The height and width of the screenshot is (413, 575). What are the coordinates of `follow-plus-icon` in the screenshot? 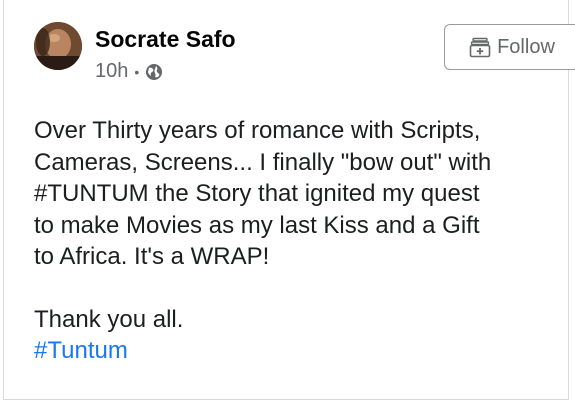 It's located at (480, 47).